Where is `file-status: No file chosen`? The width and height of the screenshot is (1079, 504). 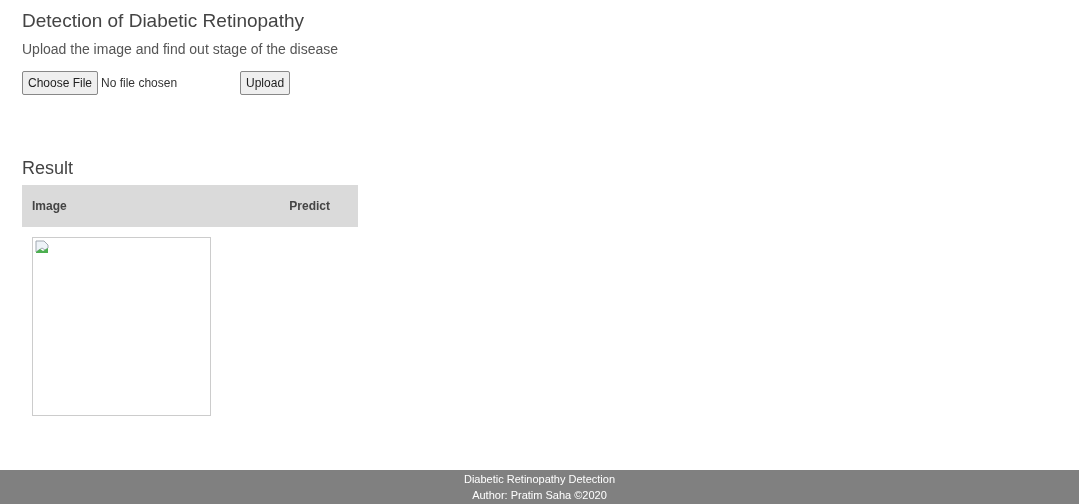
file-status: No file chosen is located at coordinates (139, 83).